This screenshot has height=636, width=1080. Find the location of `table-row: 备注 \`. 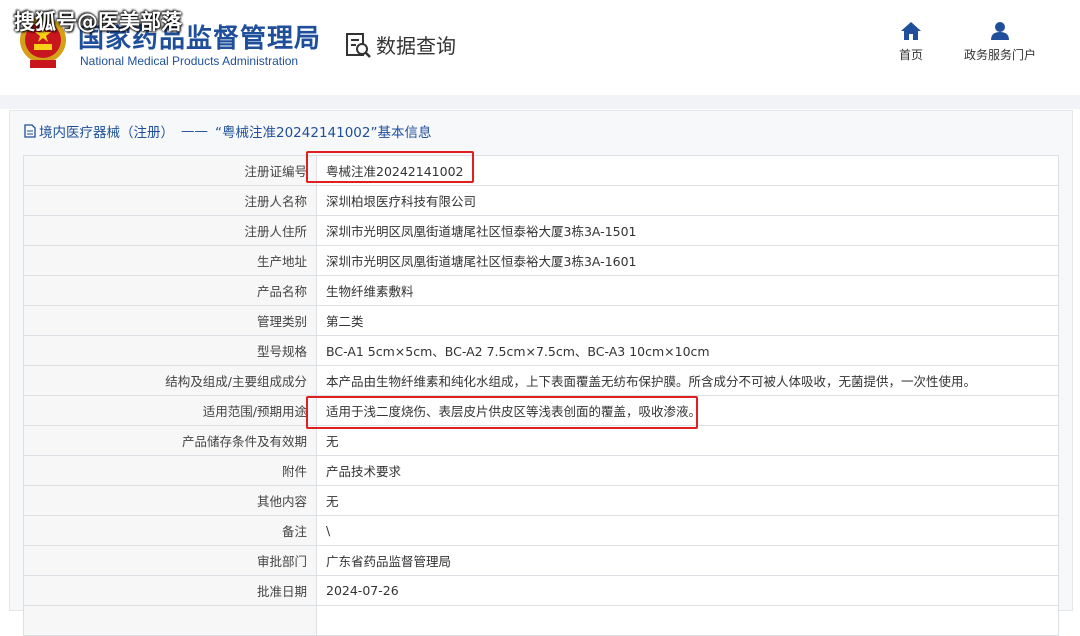

table-row: 备注 \ is located at coordinates (541, 530).